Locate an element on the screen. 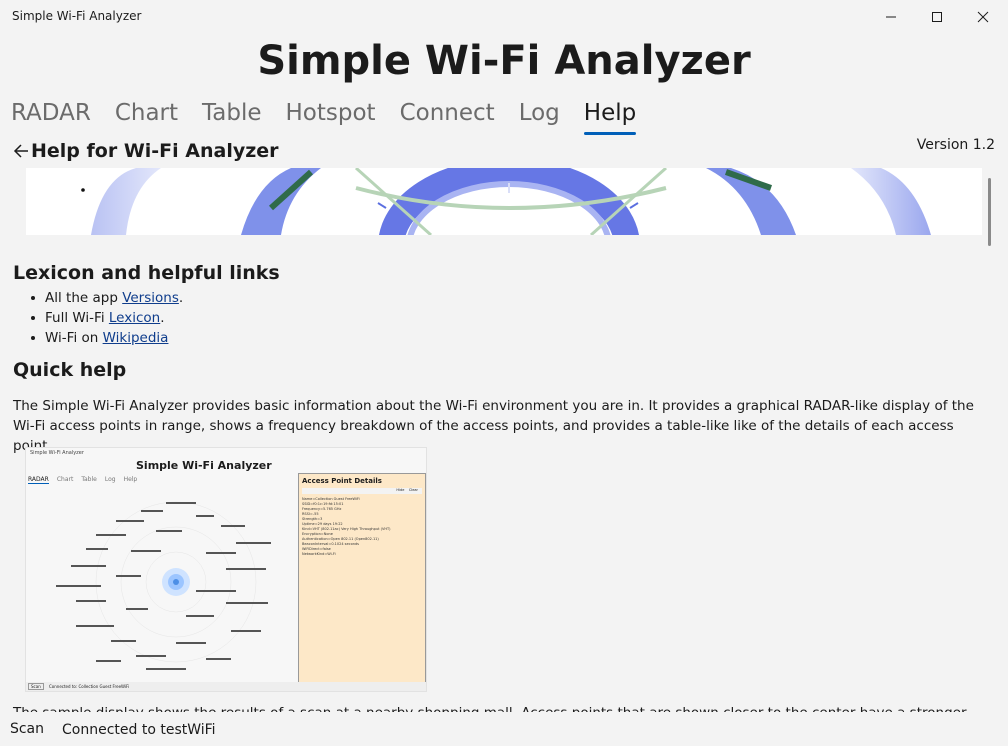  close-button is located at coordinates (983, 17).